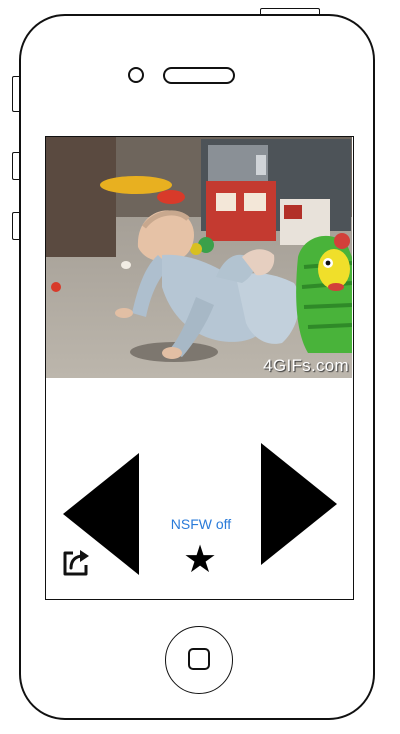 The width and height of the screenshot is (400, 734). I want to click on gif-watermark: 4GIFs.com, so click(306, 365).